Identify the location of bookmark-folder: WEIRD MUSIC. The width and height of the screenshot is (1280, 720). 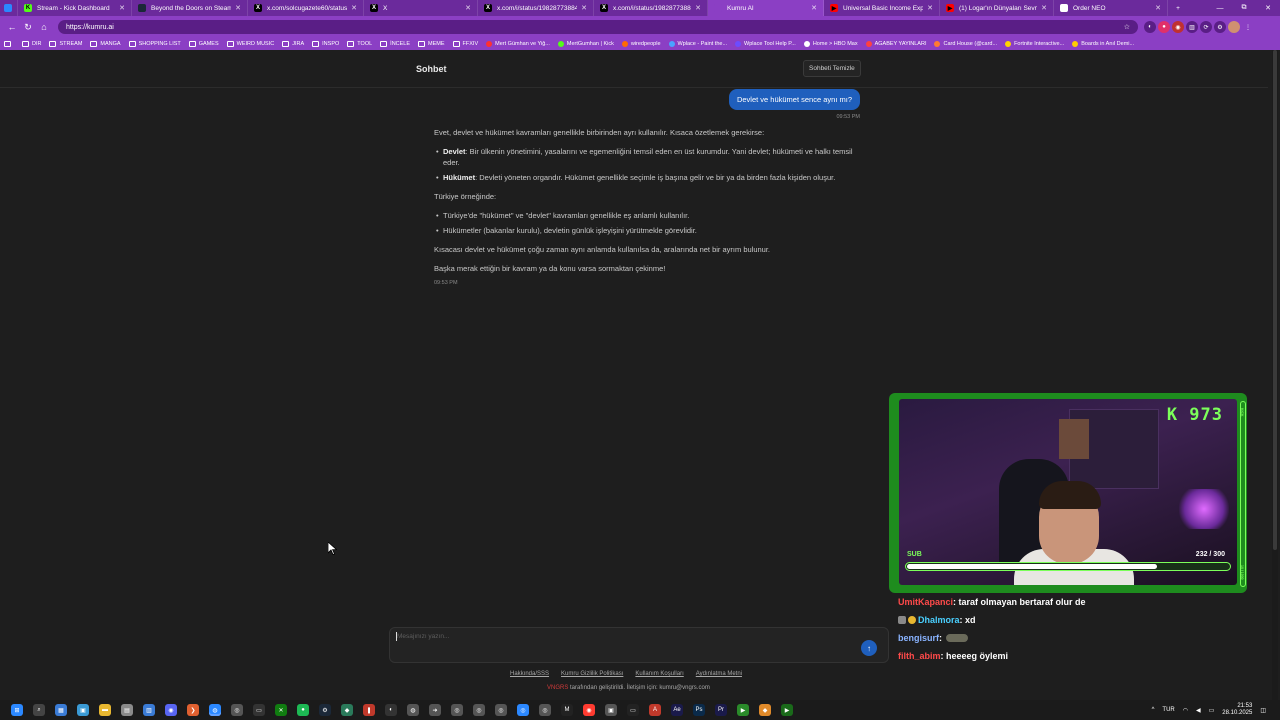
(250, 44).